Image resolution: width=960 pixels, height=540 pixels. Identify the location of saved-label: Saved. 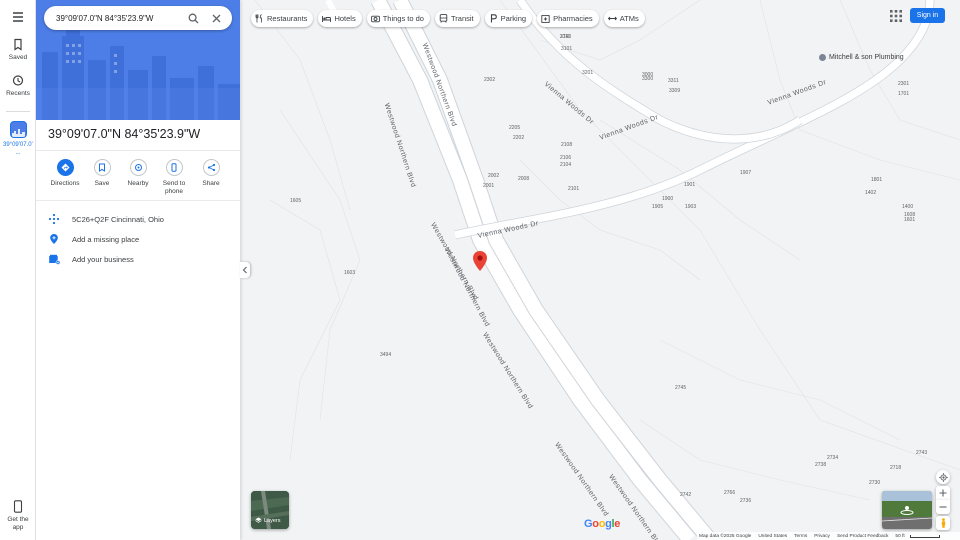
(18, 57).